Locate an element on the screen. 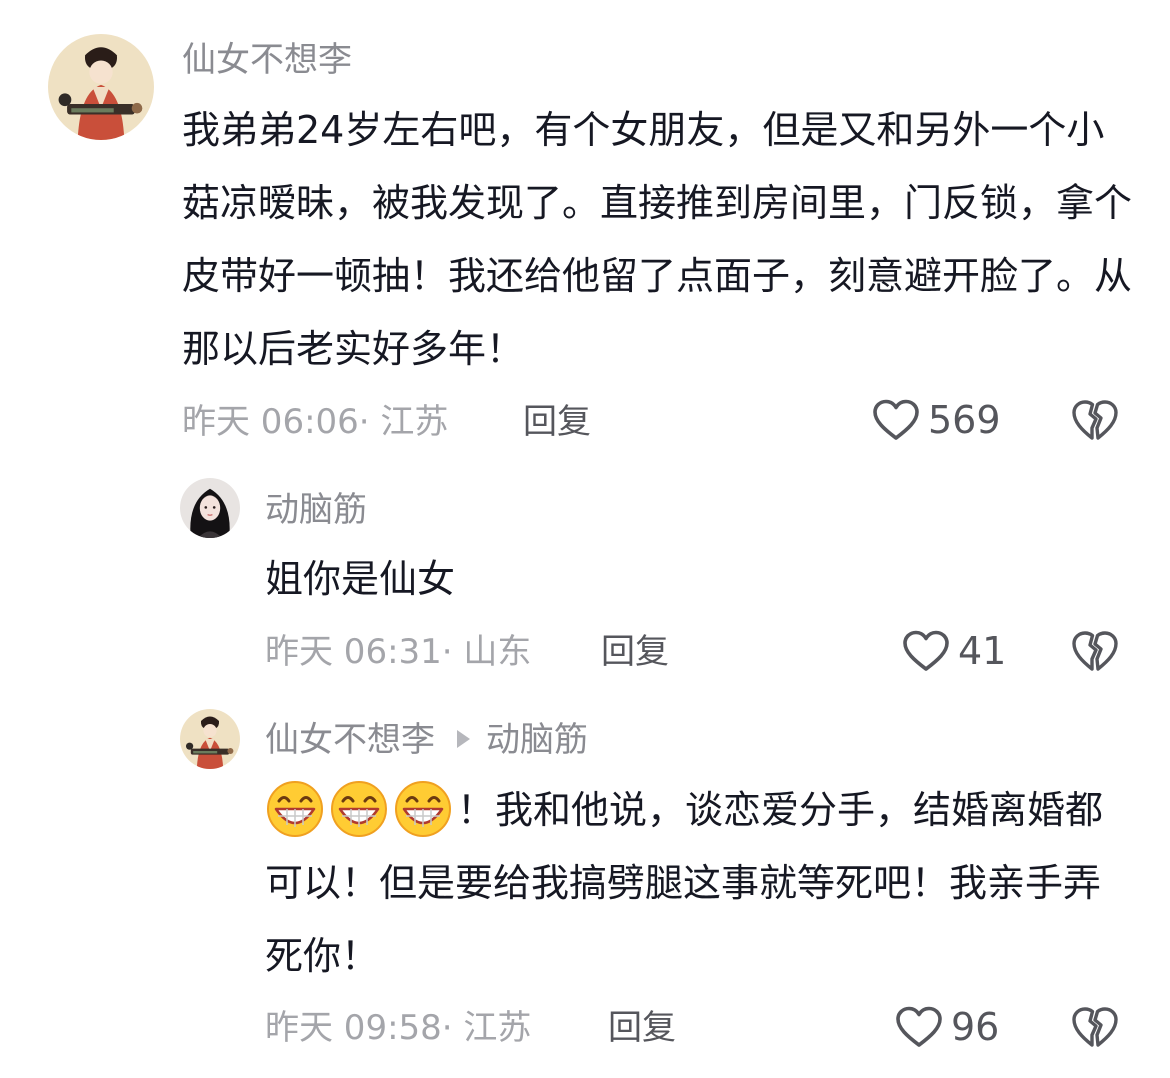  like-count: 569 is located at coordinates (964, 420).